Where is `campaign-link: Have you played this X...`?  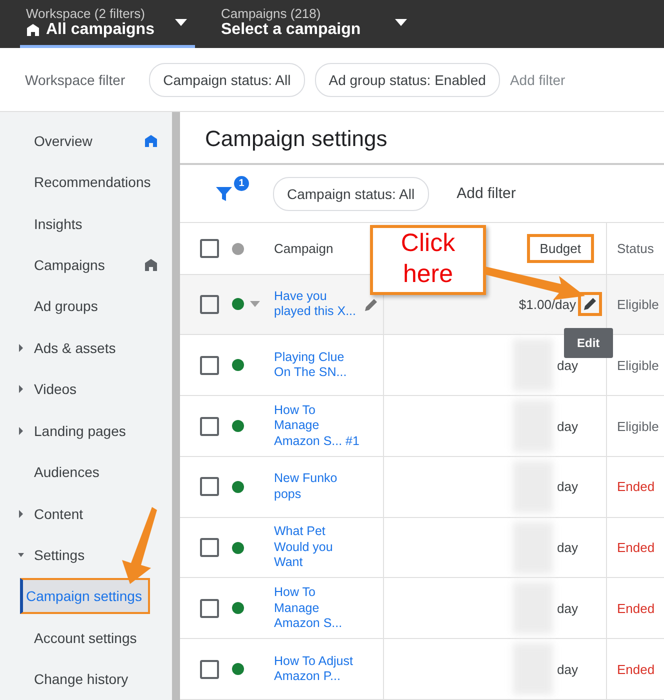
campaign-link: Have you played this X... is located at coordinates (317, 304).